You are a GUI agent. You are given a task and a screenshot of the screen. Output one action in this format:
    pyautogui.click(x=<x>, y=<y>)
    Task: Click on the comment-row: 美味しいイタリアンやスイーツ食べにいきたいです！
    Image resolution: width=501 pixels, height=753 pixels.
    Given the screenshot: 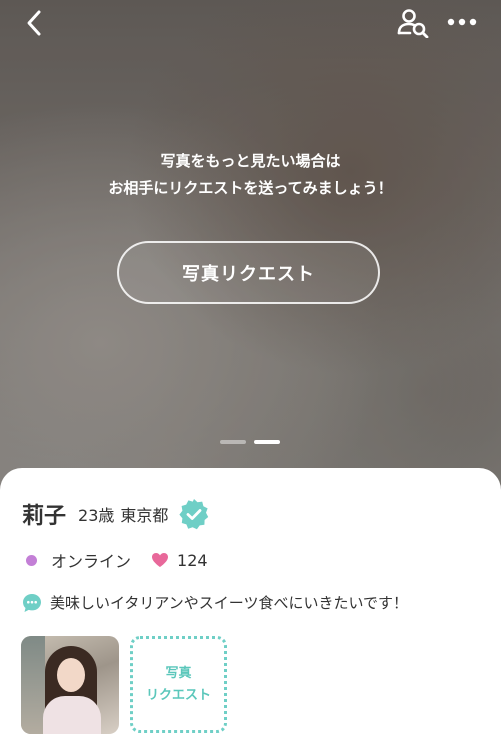 What is the action you would take?
    pyautogui.click(x=215, y=602)
    